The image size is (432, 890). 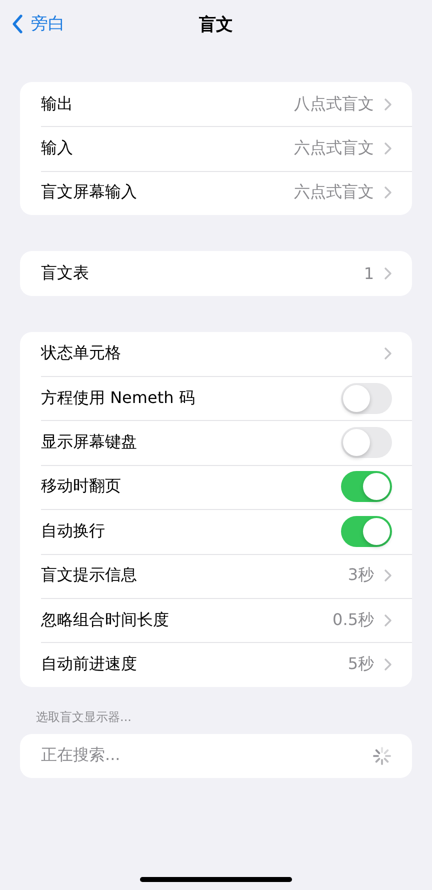 What do you see at coordinates (334, 104) in the screenshot?
I see `row-value: 八点式盲文` at bounding box center [334, 104].